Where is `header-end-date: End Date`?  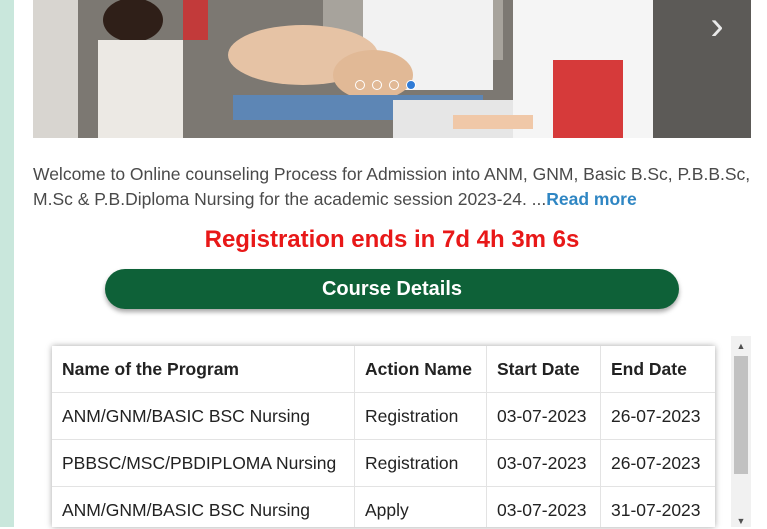
header-end-date: End Date is located at coordinates (657, 369).